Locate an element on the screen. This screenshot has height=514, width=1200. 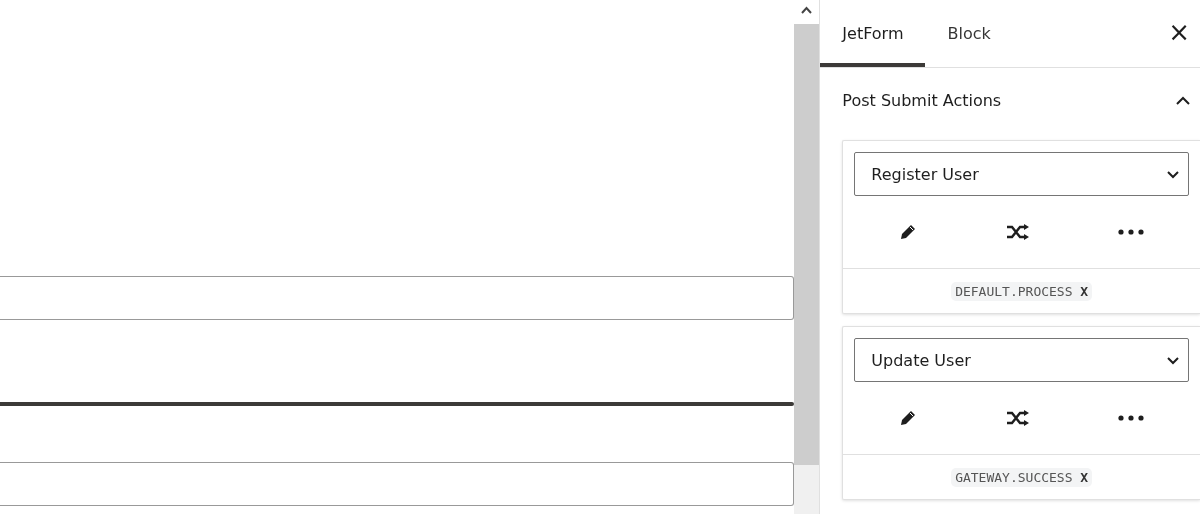
scroll-up-icon is located at coordinates (807, 12).